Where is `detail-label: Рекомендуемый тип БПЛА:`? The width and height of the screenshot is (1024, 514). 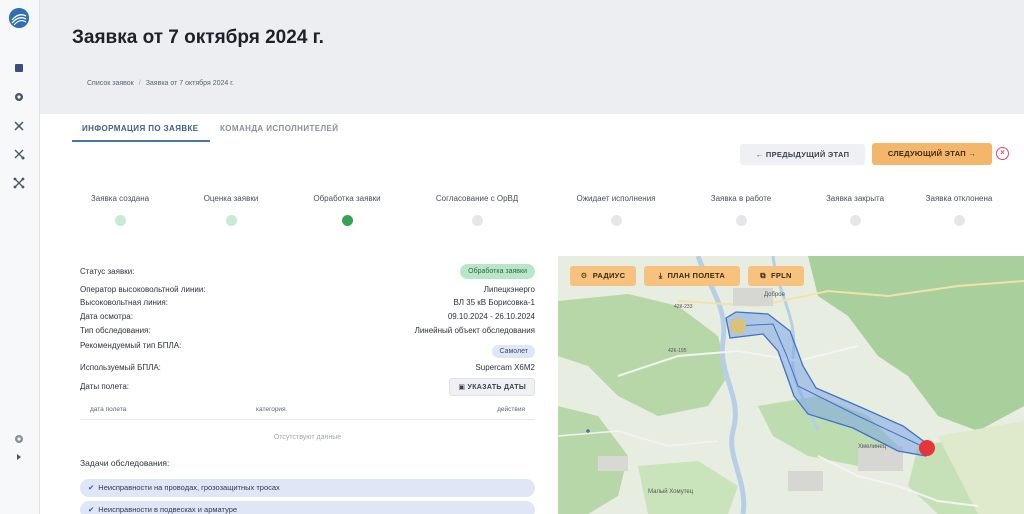
detail-label: Рекомендуемый тип БПЛА: is located at coordinates (131, 345).